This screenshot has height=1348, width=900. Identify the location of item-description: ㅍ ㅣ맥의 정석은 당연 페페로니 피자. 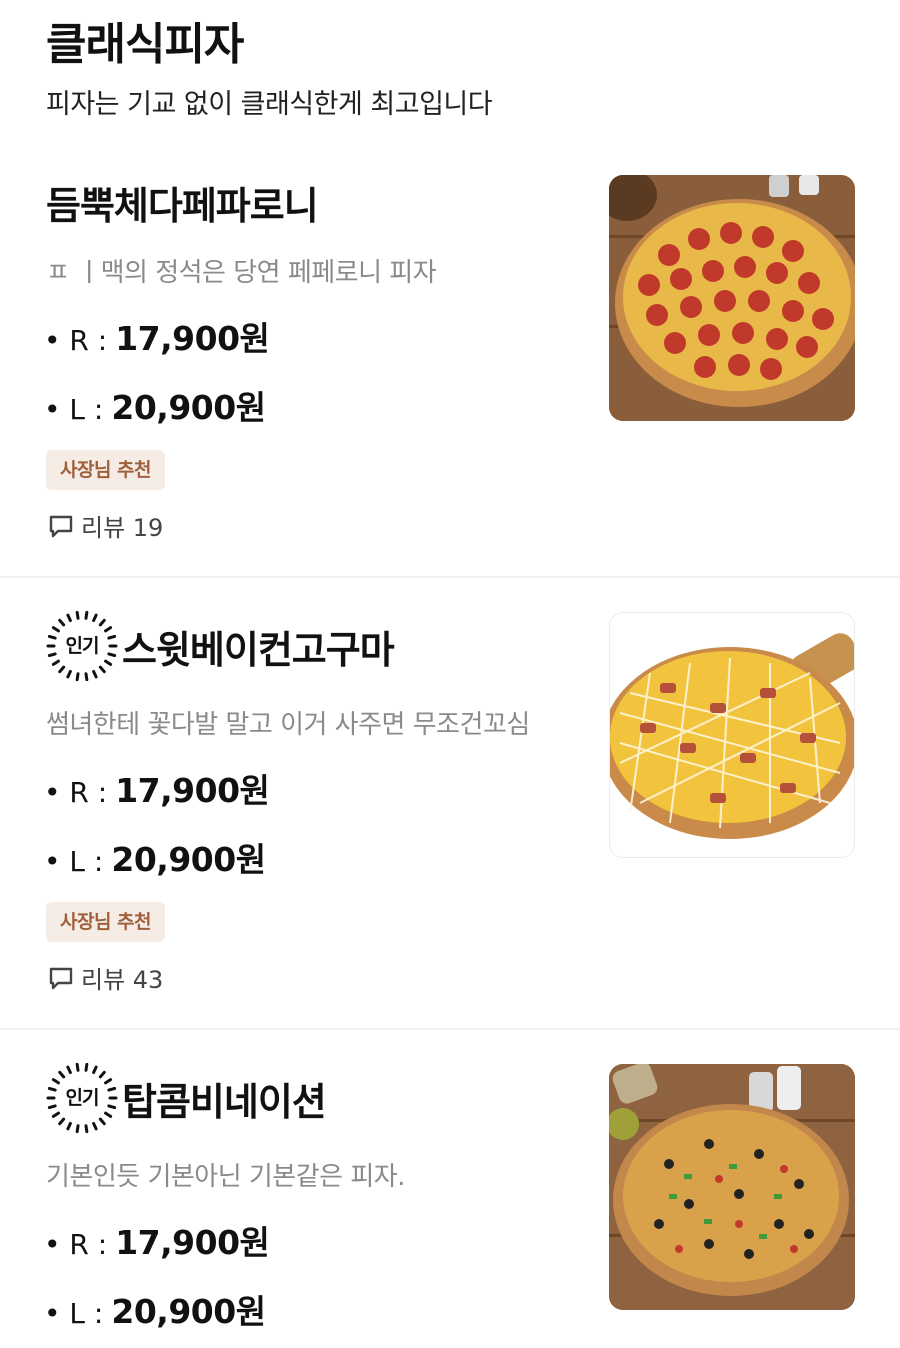
(241, 273).